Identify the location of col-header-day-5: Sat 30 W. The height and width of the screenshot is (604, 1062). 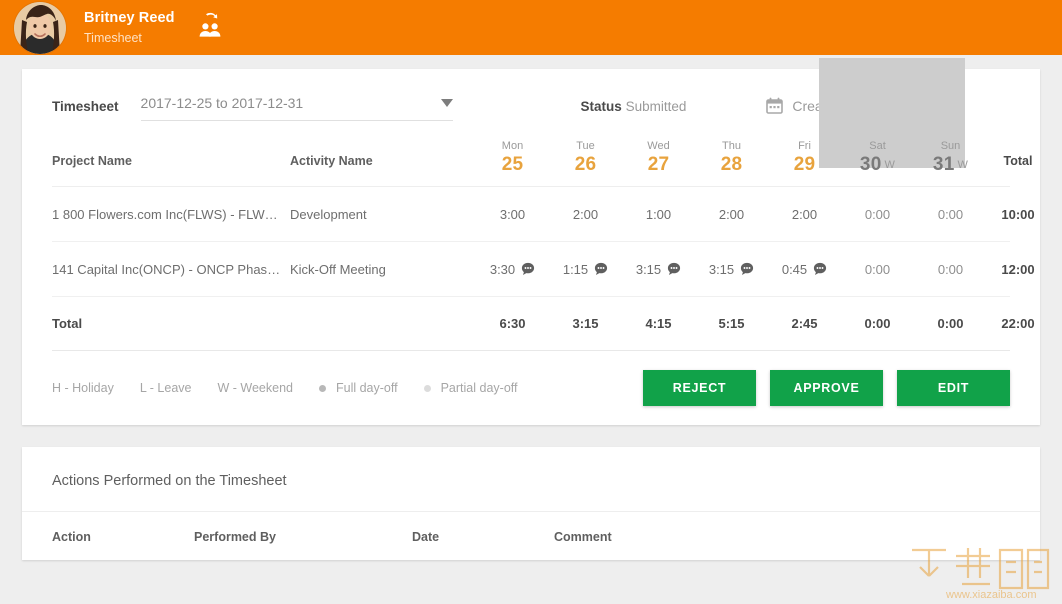
(877, 158).